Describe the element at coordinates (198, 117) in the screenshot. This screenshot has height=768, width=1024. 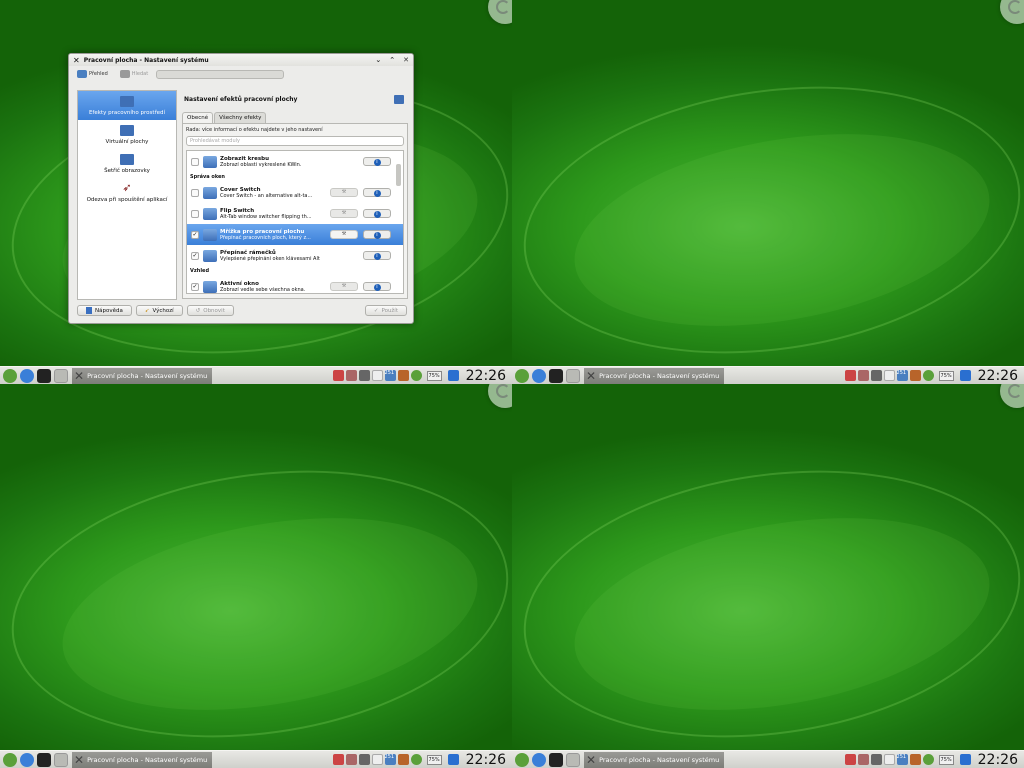
I see `tab-general: Obecné` at that location.